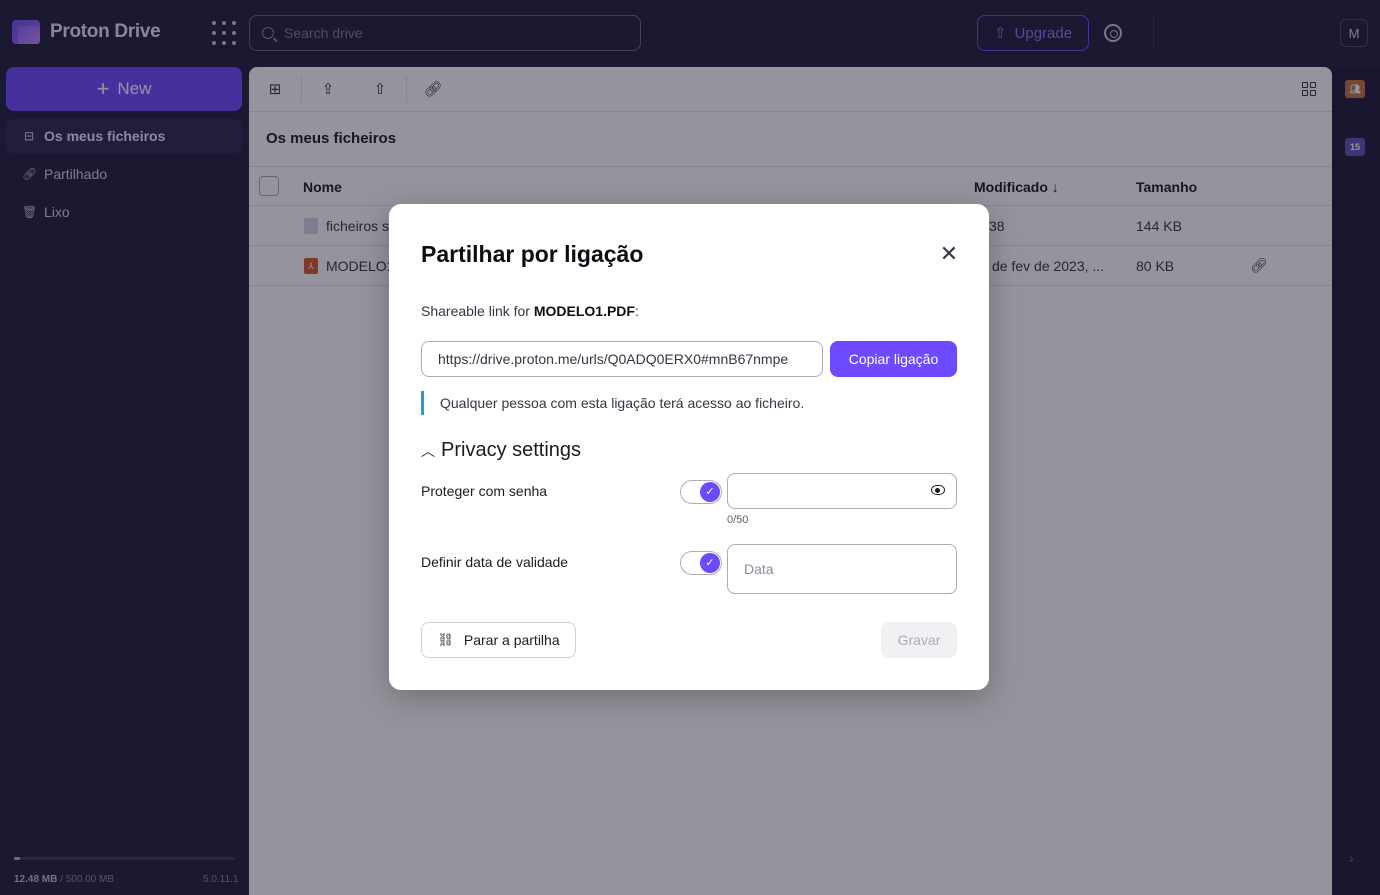  I want to click on password-label: Proteger com senha, so click(484, 491).